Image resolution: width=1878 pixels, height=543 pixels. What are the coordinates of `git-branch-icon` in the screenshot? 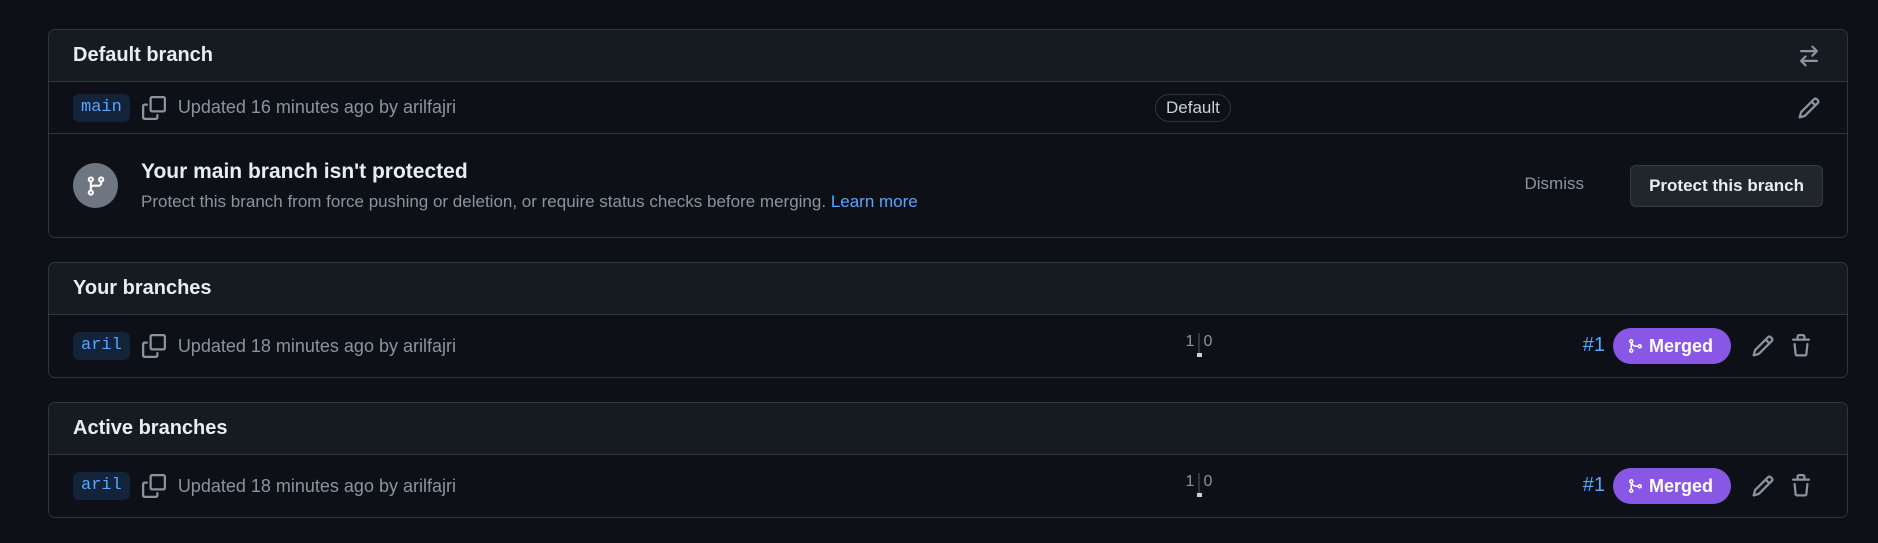 It's located at (95, 185).